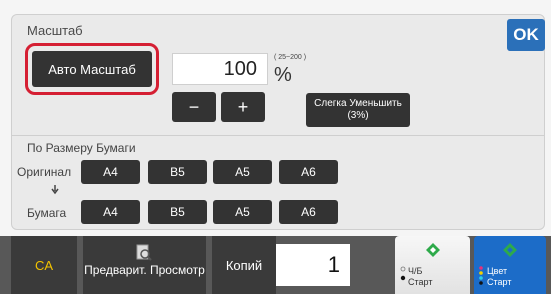 Image resolution: width=551 pixels, height=294 pixels. Describe the element at coordinates (481, 275) in the screenshot. I see `color-mode-indicator-icon` at that location.